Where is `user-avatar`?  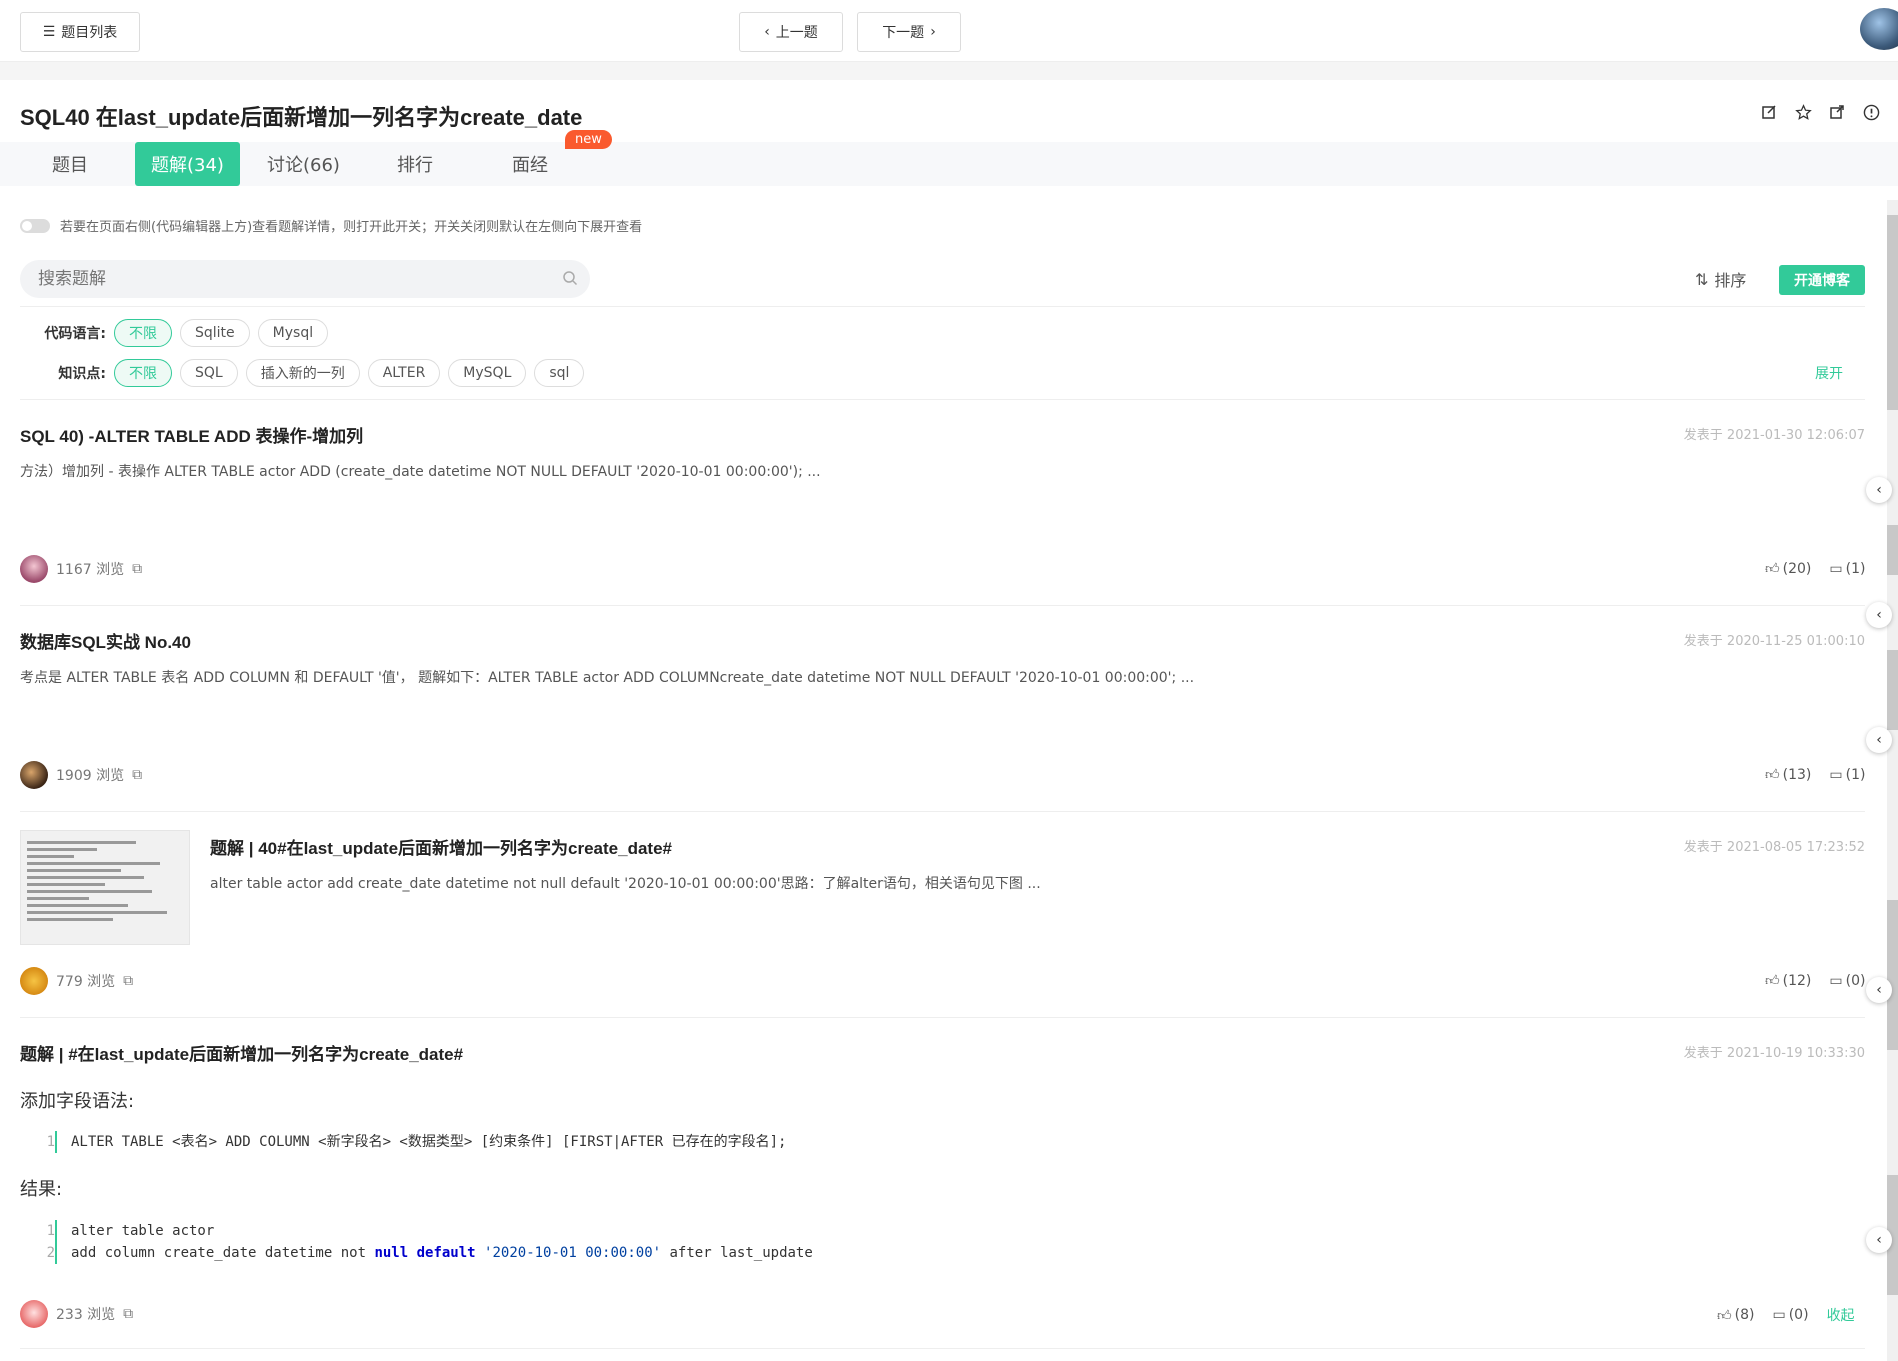
user-avatar is located at coordinates (1879, 29).